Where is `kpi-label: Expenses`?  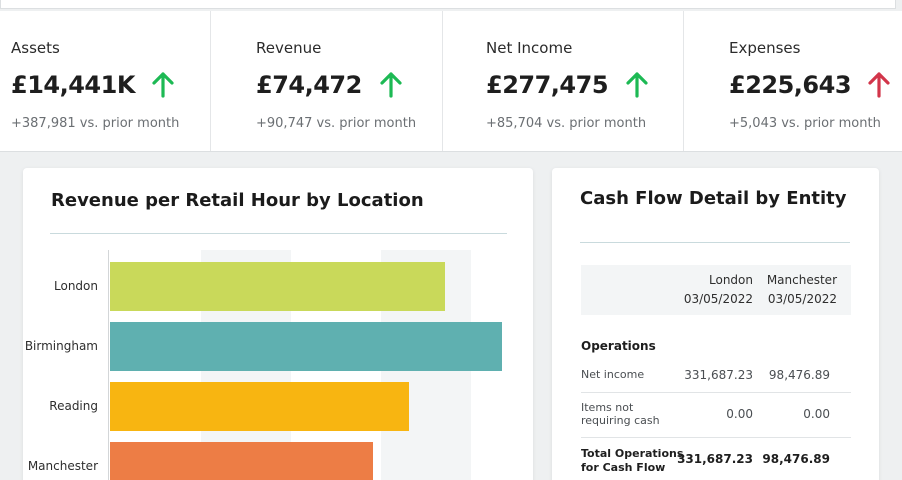 kpi-label: Expenses is located at coordinates (765, 48).